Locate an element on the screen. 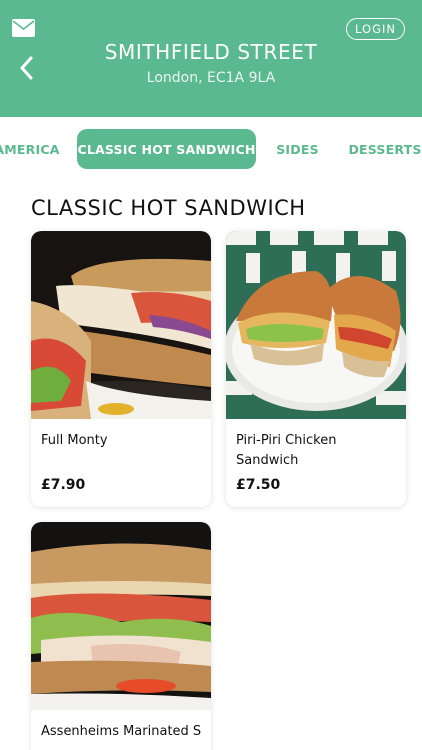 This screenshot has width=422, height=750. tab-sides: SIDES is located at coordinates (297, 149).